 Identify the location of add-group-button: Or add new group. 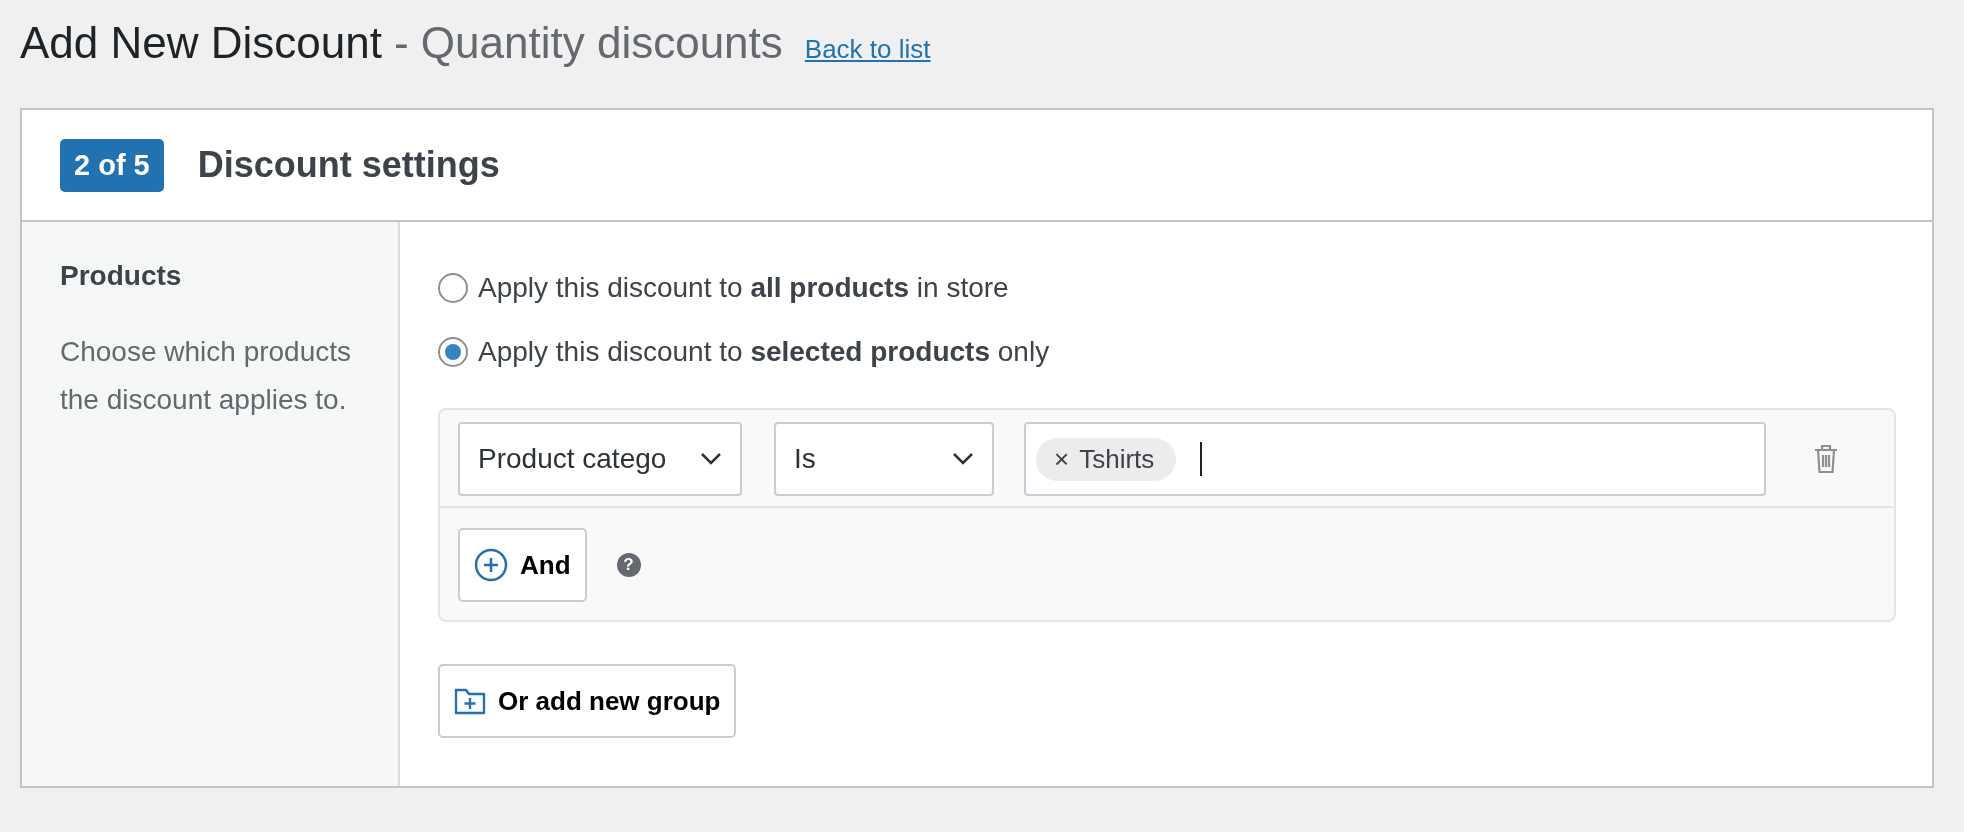
(587, 701).